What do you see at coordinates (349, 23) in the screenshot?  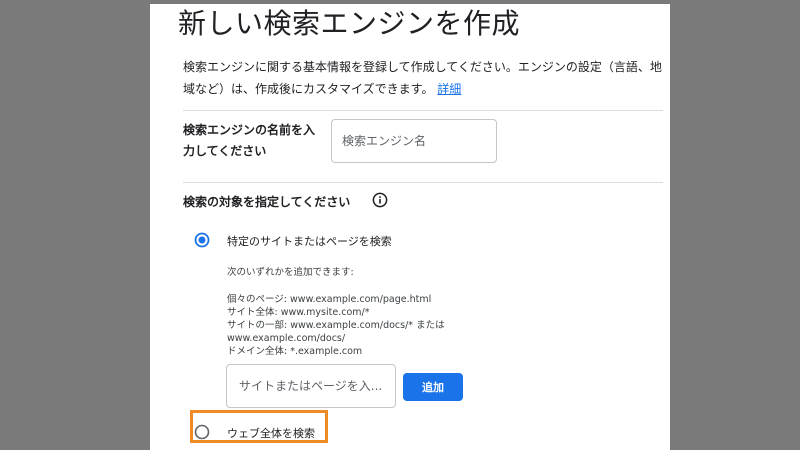 I see `page-title: 新しい検索エンジンを作成` at bounding box center [349, 23].